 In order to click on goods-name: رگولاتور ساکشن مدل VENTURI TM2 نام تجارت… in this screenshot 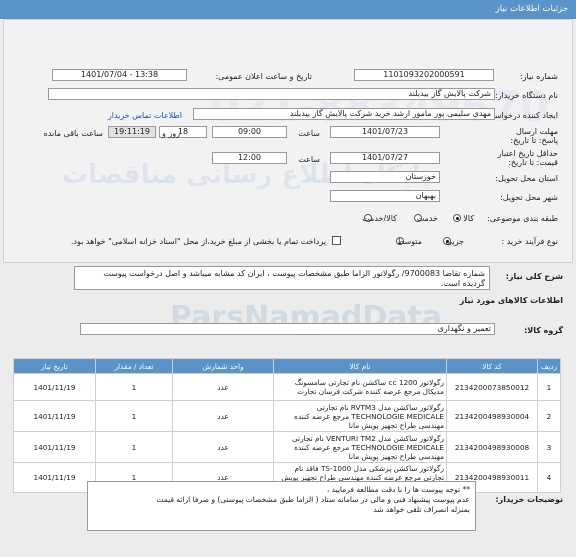, I will do `click(360, 447)`.